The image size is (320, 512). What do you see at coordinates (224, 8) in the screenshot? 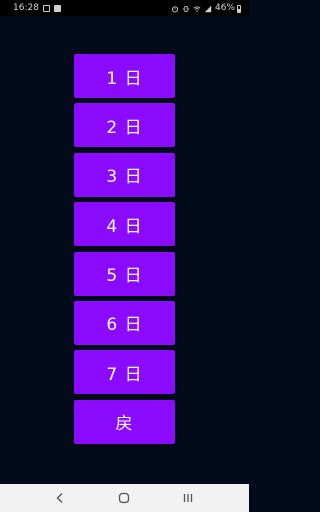
I see `battery-percent: 46%` at bounding box center [224, 8].